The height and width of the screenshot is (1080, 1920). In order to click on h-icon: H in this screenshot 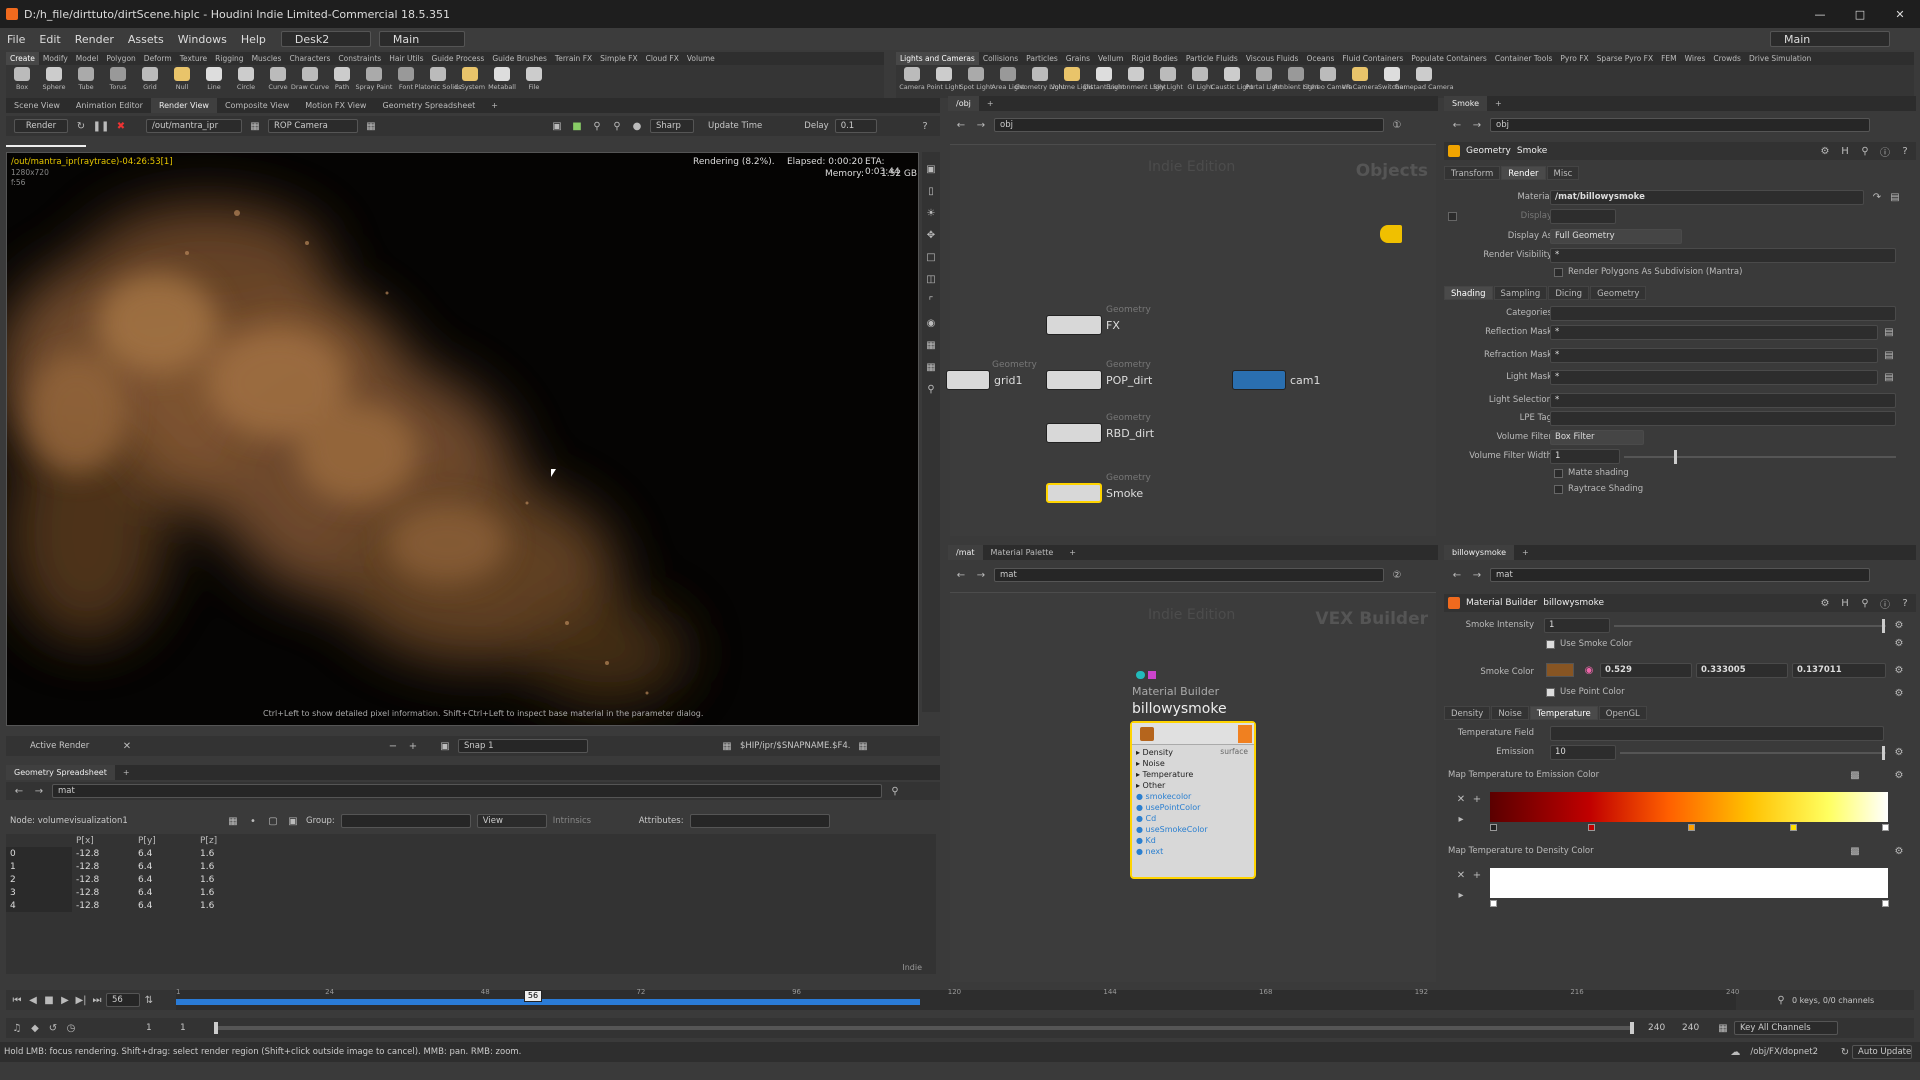, I will do `click(1845, 151)`.